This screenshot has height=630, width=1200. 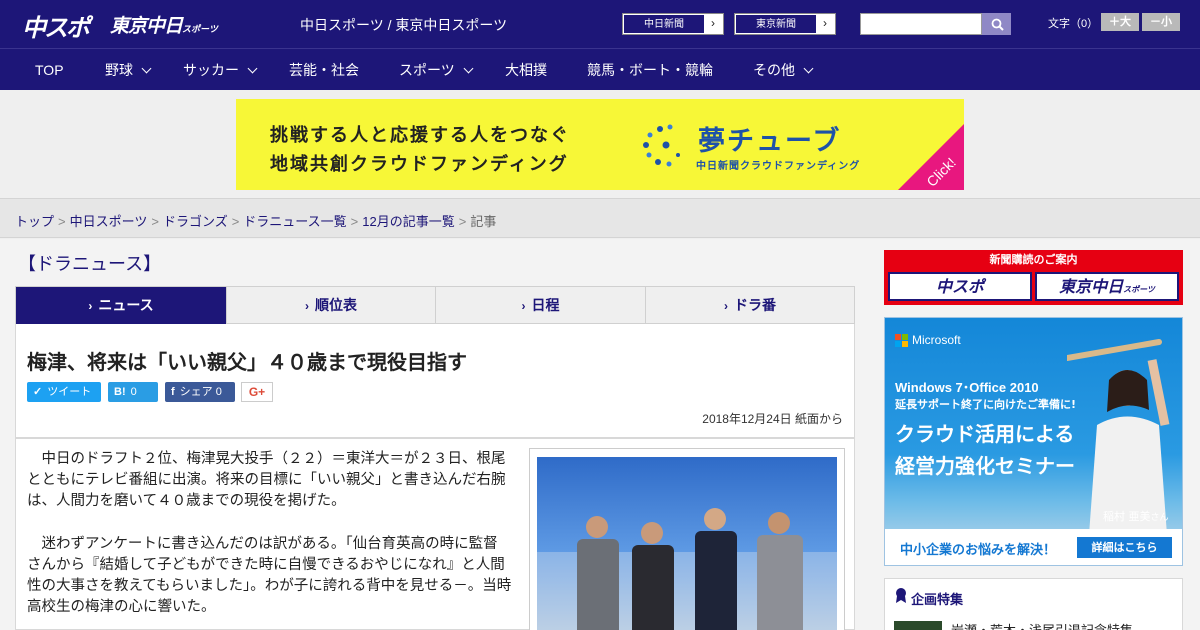 What do you see at coordinates (419, 164) in the screenshot?
I see `banner-line-2: 地域共創クラウドファンディング` at bounding box center [419, 164].